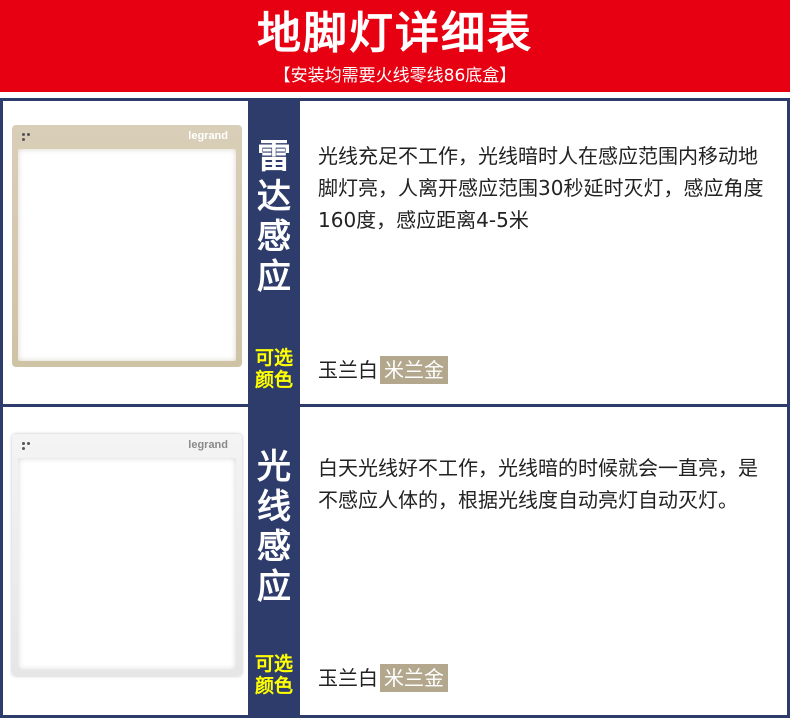 The image size is (790, 718). What do you see at coordinates (274, 507) in the screenshot?
I see `type-char: 线` at bounding box center [274, 507].